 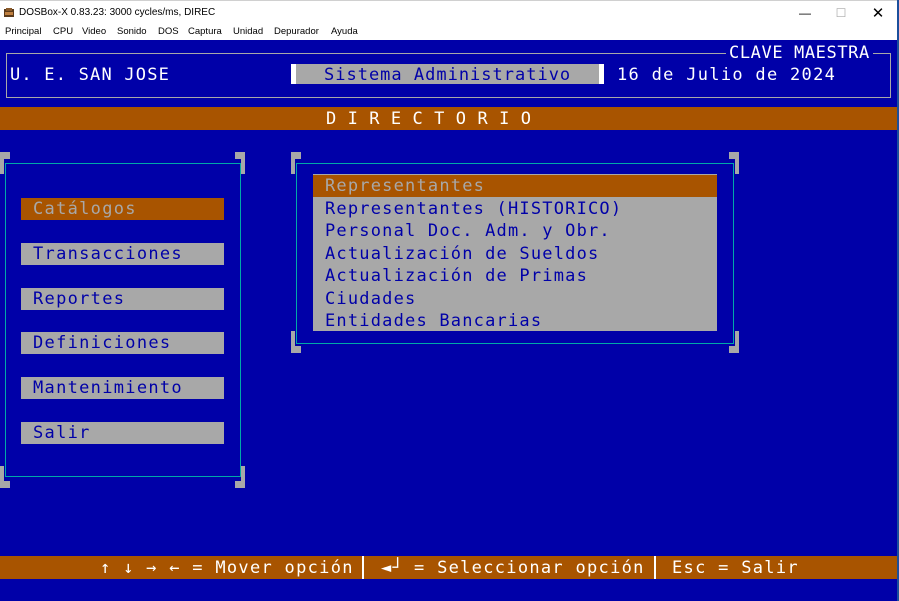 I want to click on submenu-item-personal: Personal Doc. Adm. y Obr., so click(x=515, y=231).